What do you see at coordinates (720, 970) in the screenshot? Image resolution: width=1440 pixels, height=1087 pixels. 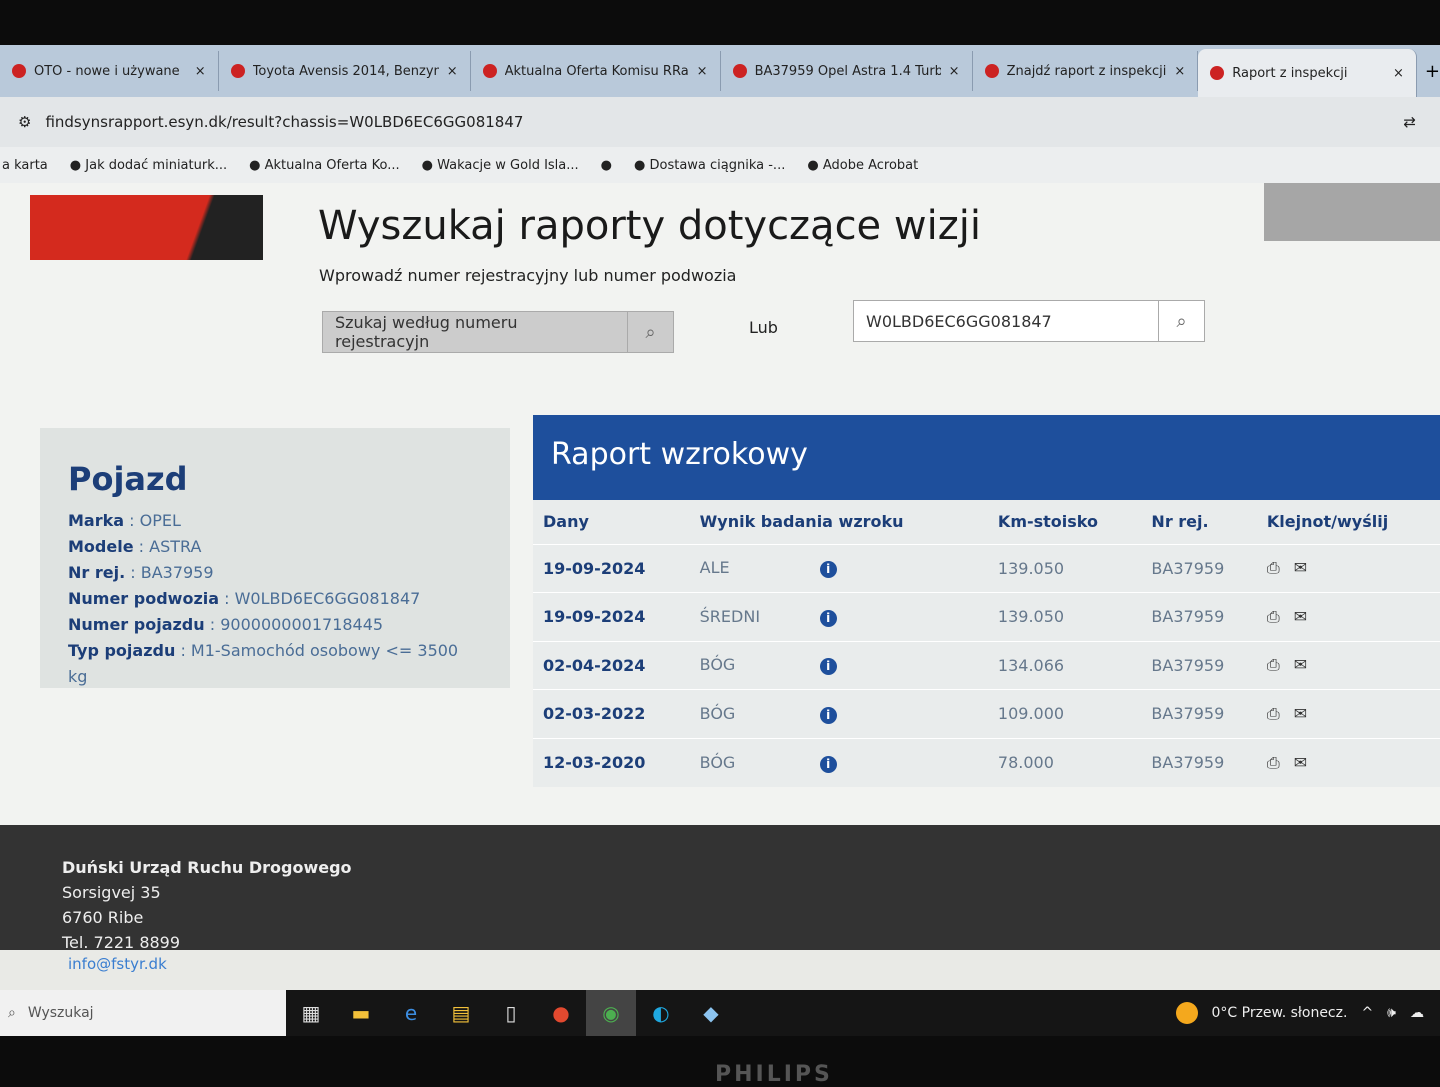 I see `footer-strip: info@fstyr.dk` at bounding box center [720, 970].